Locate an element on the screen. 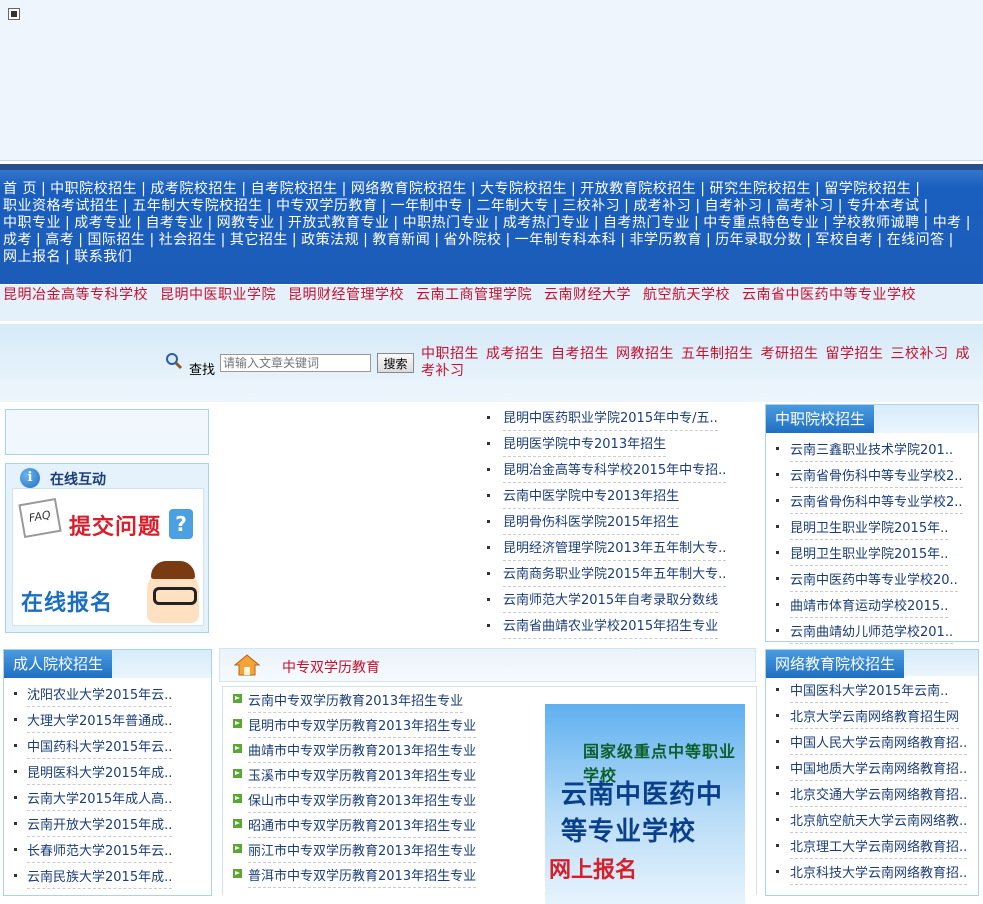 This screenshot has height=904, width=983. nav-link: 中专双学历教育 is located at coordinates (327, 206).